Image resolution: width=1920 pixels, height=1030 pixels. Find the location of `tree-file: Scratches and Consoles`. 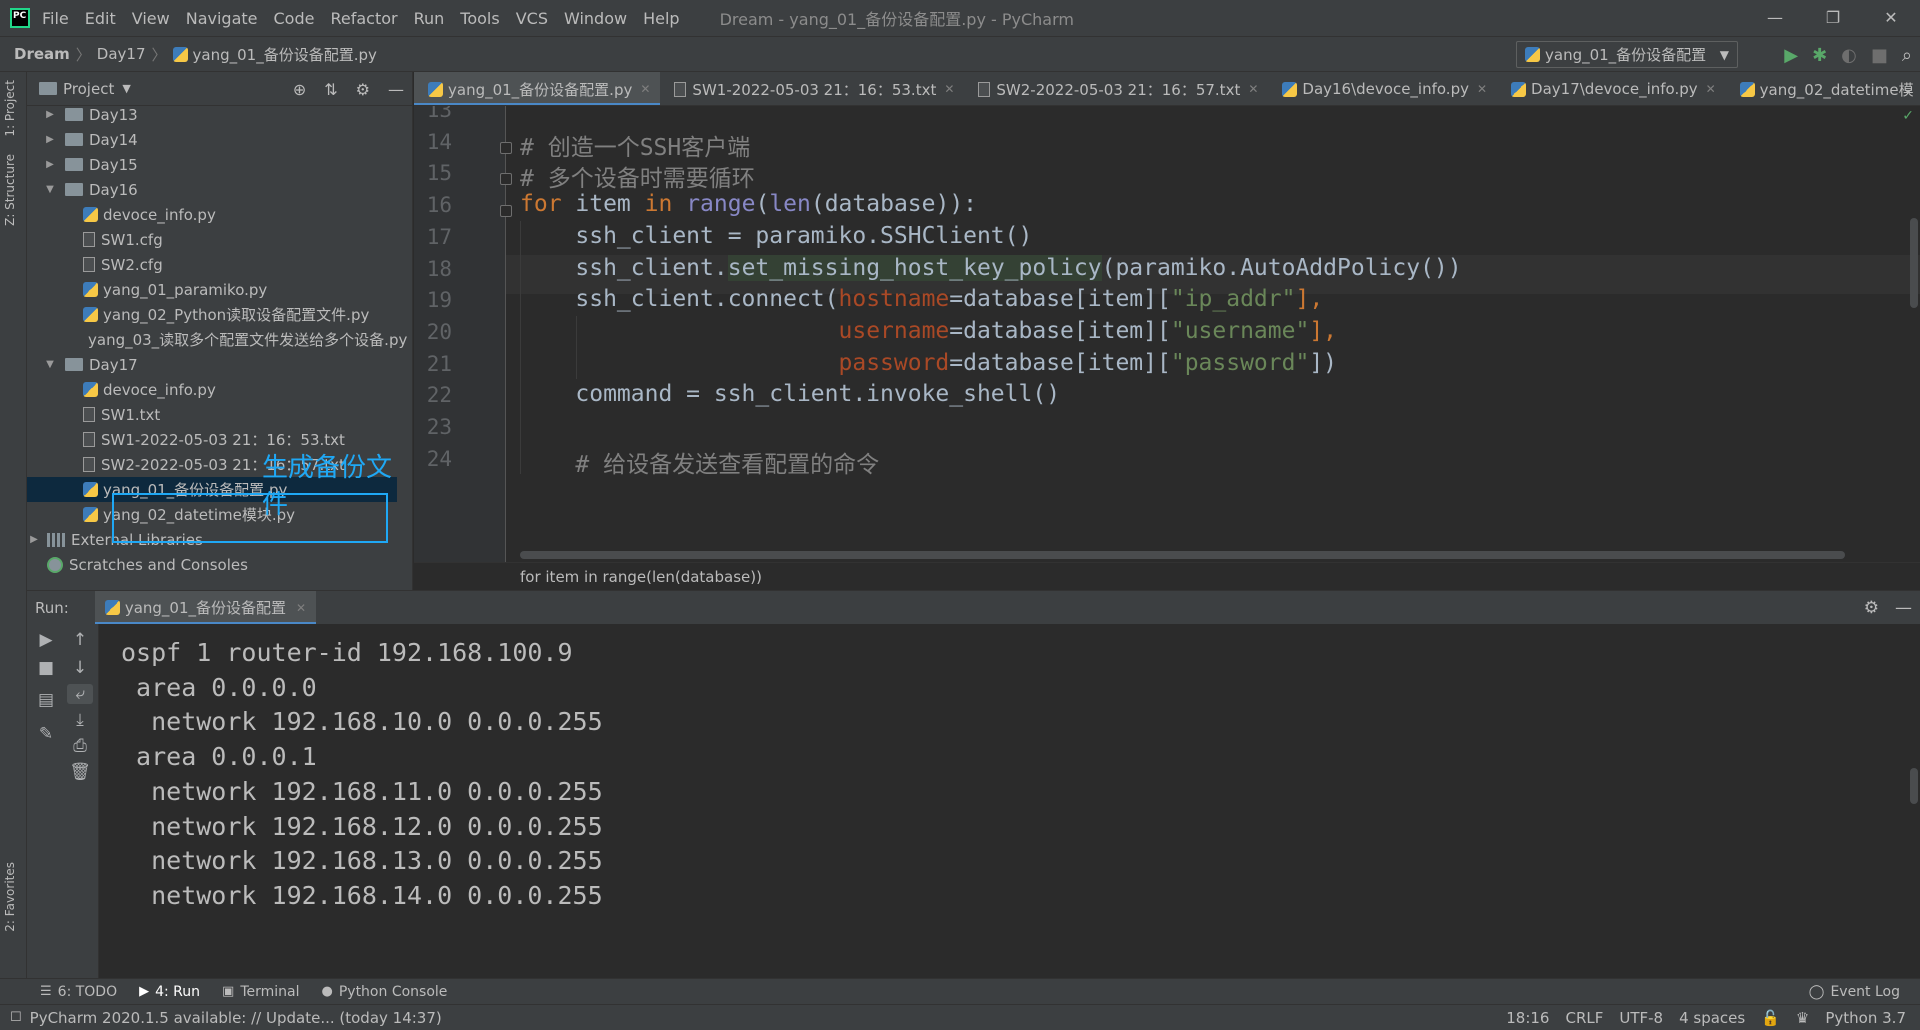

tree-file: Scratches and Consoles is located at coordinates (212, 564).